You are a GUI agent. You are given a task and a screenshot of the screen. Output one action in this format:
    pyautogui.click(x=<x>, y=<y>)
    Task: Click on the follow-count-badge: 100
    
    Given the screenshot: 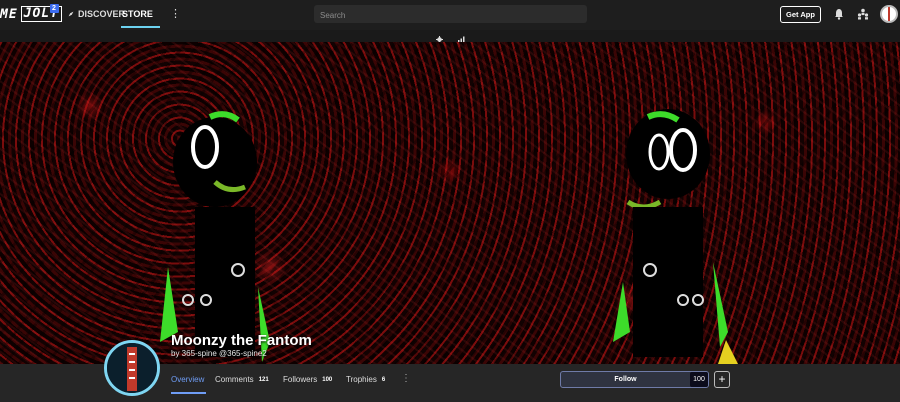 What is the action you would take?
    pyautogui.click(x=699, y=379)
    